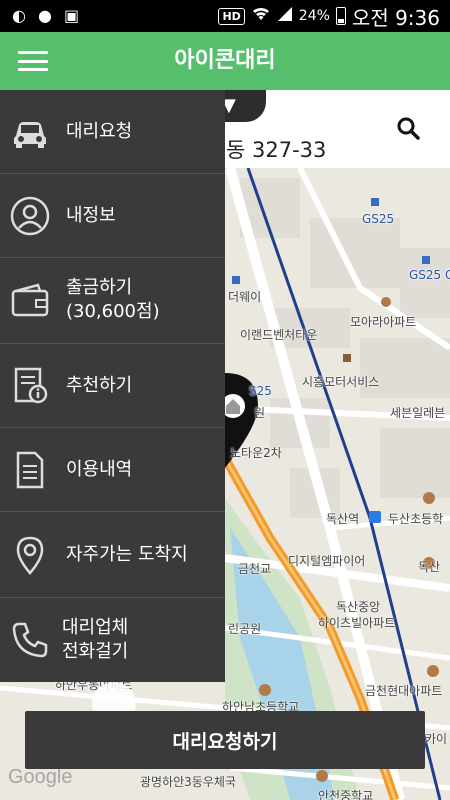 Image resolution: width=450 pixels, height=800 pixels. Describe the element at coordinates (99, 385) in the screenshot. I see `drawer-item-label: 추천하기` at that location.